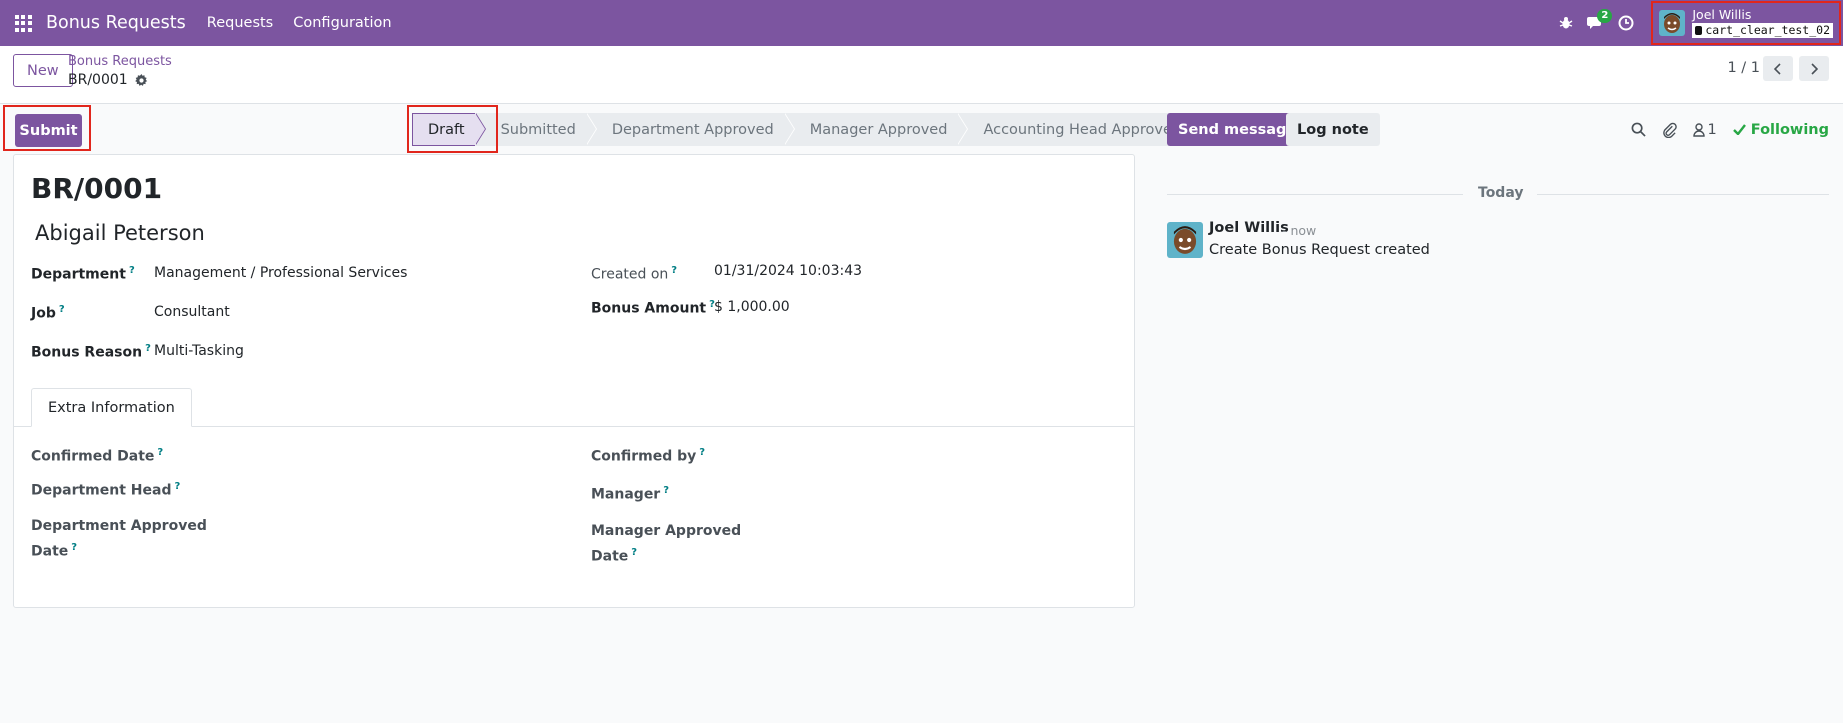  Describe the element at coordinates (648, 456) in the screenshot. I see `confirmed-by-label: Confirmed by?` at that location.